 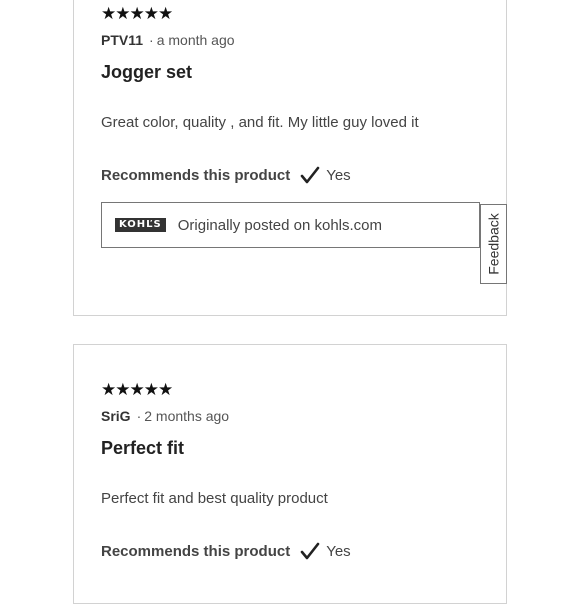 What do you see at coordinates (195, 40) in the screenshot?
I see `review-time: a month ago` at bounding box center [195, 40].